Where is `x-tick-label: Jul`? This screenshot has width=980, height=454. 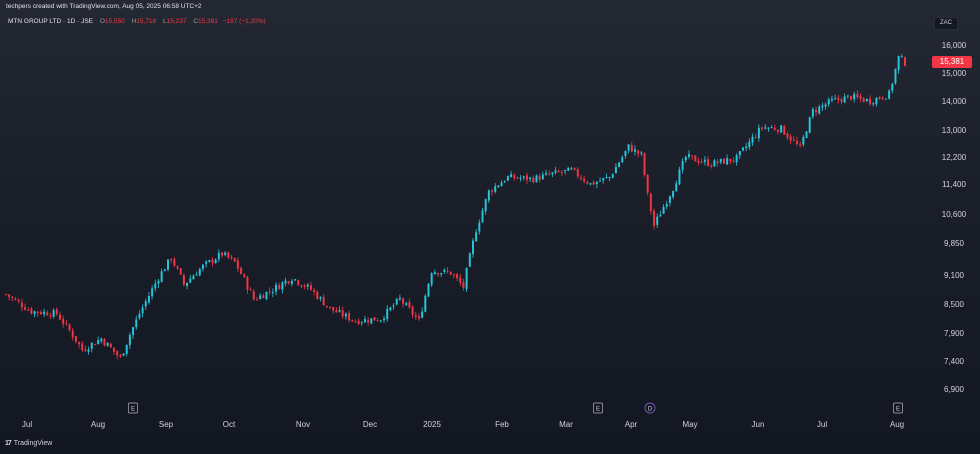 x-tick-label: Jul is located at coordinates (27, 424).